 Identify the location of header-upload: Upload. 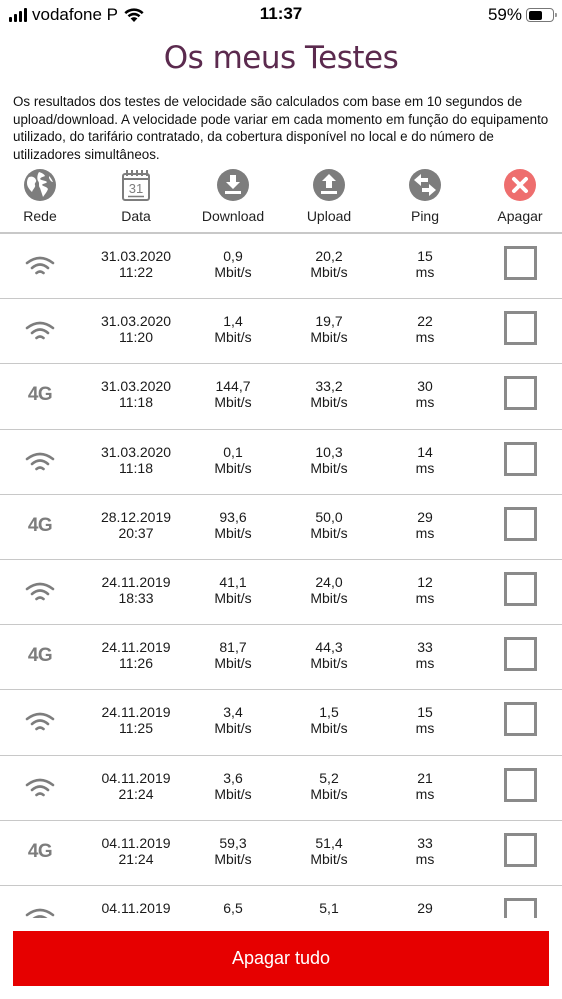
(329, 196).